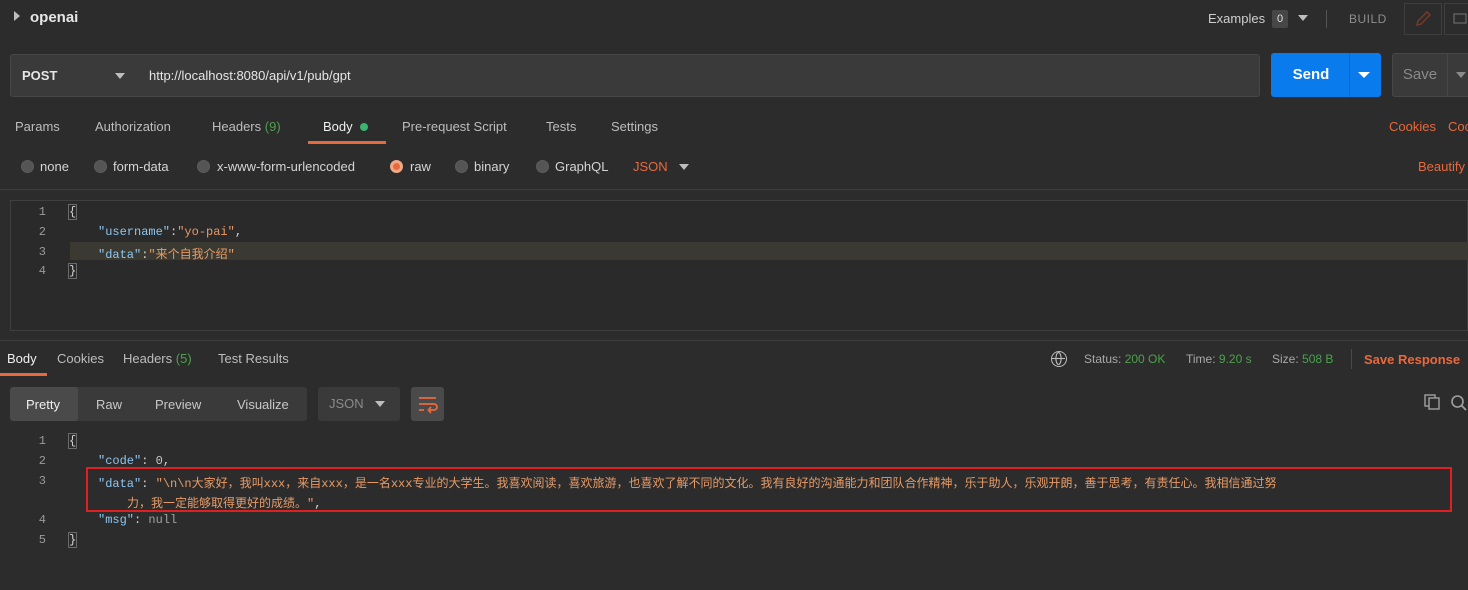  I want to click on radio-raw-label: raw, so click(420, 166).